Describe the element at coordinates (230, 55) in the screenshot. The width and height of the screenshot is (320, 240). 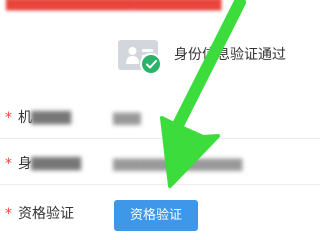
I see `verification-status-text: 身份信息验证通过` at that location.